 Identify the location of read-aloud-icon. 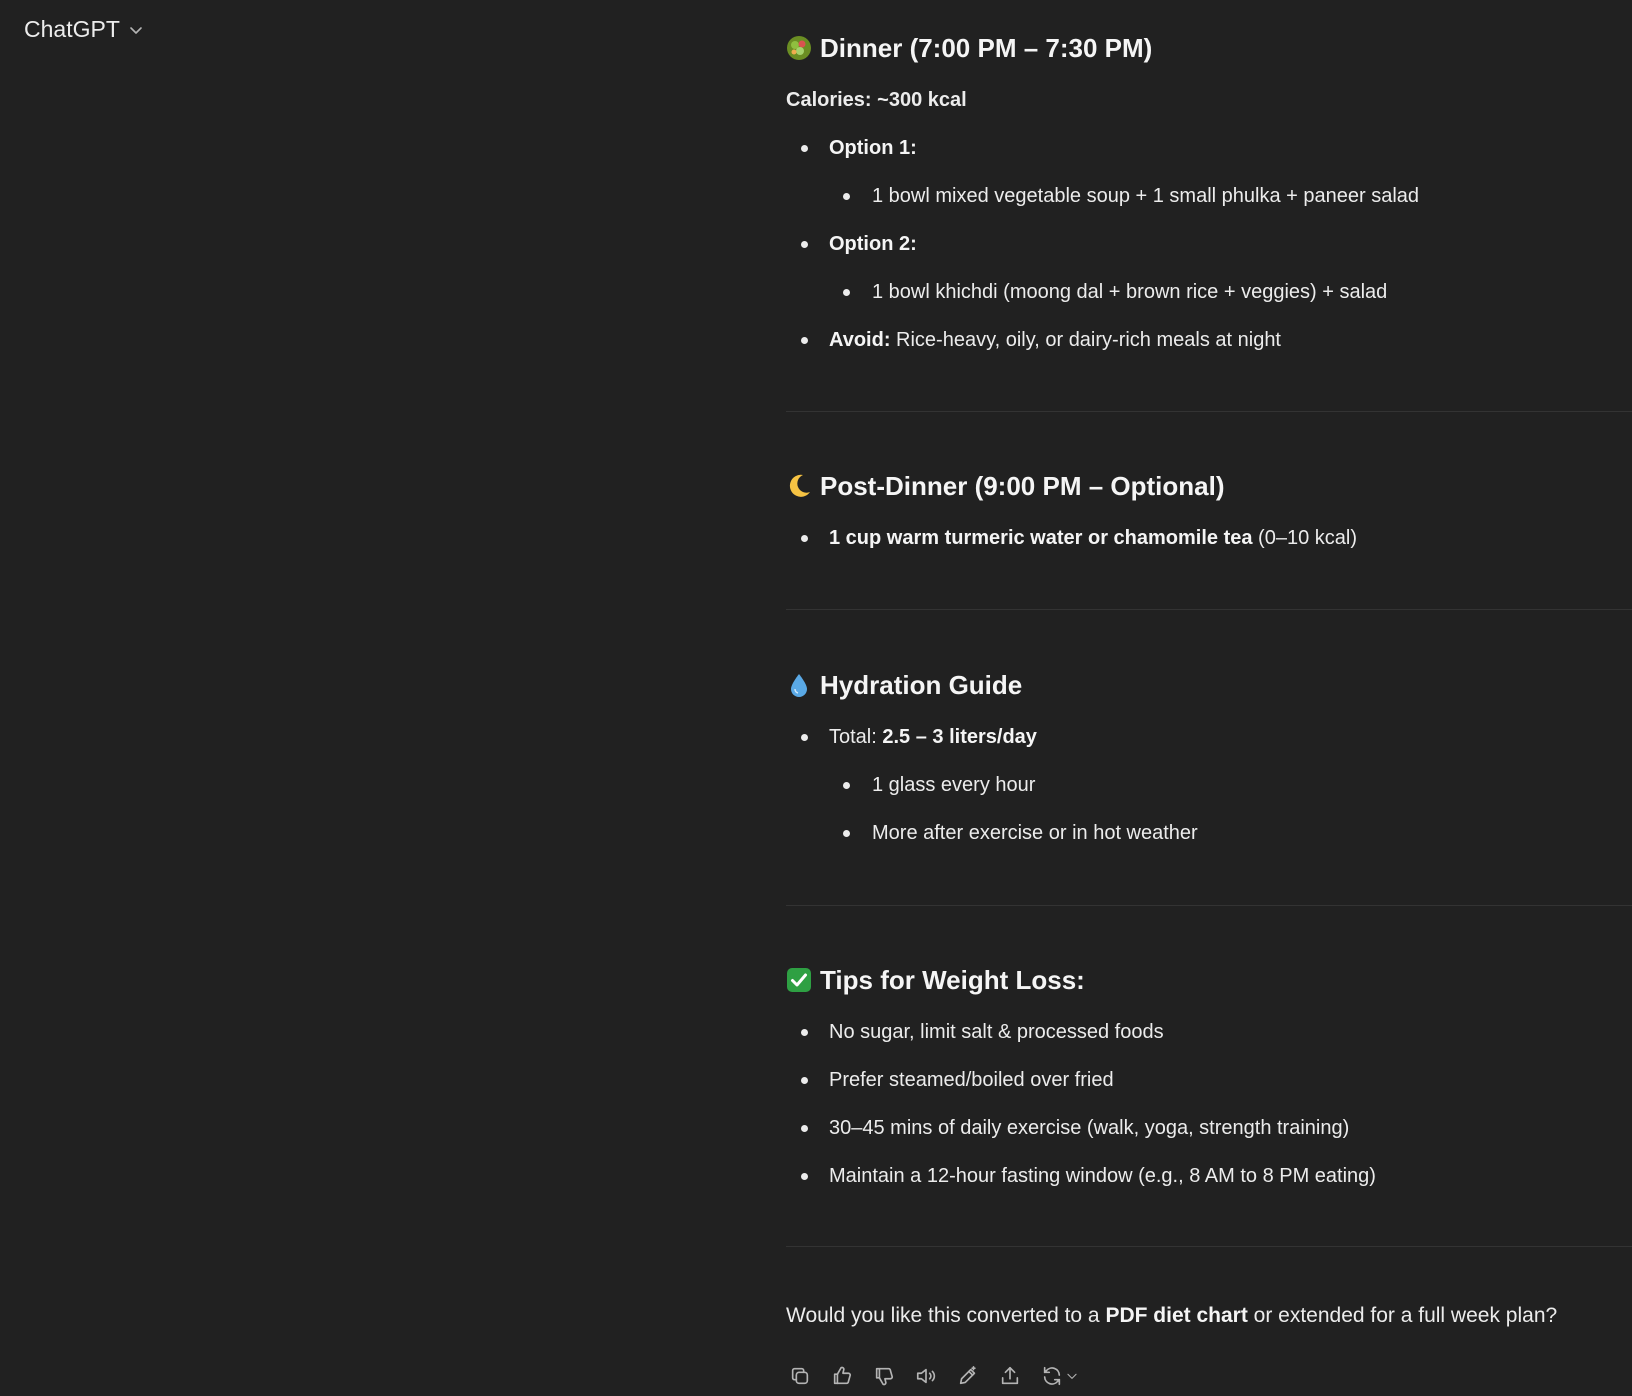
(926, 1376).